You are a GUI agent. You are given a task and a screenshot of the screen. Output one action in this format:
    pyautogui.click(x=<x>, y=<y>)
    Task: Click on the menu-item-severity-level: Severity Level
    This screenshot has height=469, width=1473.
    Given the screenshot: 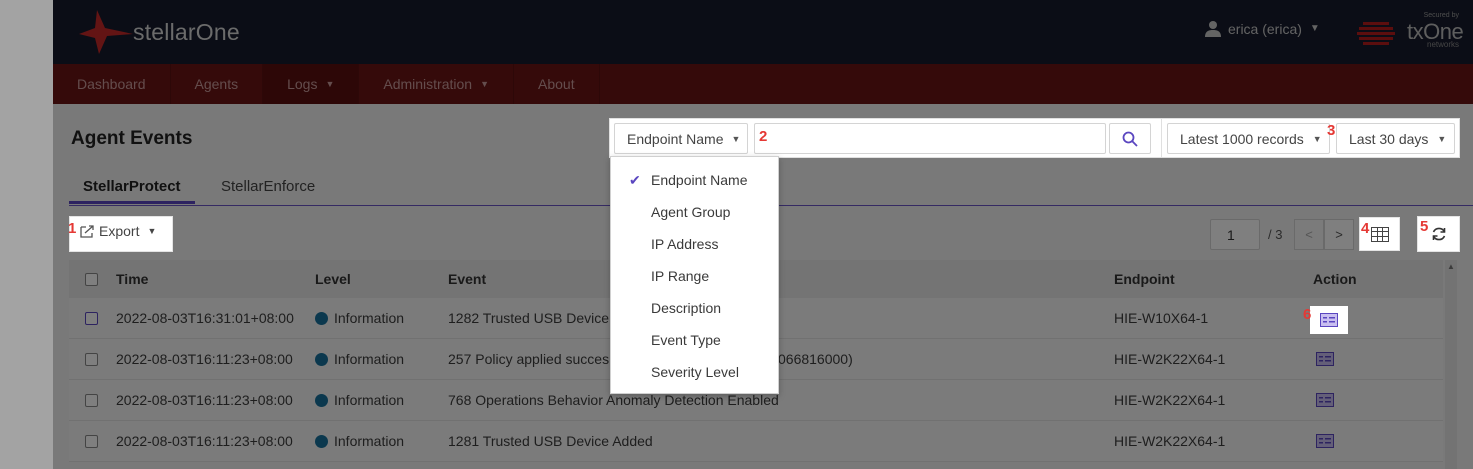 What is the action you would take?
    pyautogui.click(x=694, y=372)
    